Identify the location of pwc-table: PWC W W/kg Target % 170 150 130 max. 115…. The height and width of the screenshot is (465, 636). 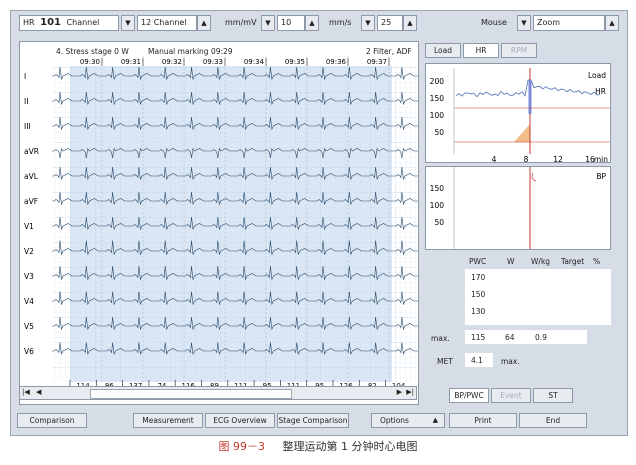
(518, 313).